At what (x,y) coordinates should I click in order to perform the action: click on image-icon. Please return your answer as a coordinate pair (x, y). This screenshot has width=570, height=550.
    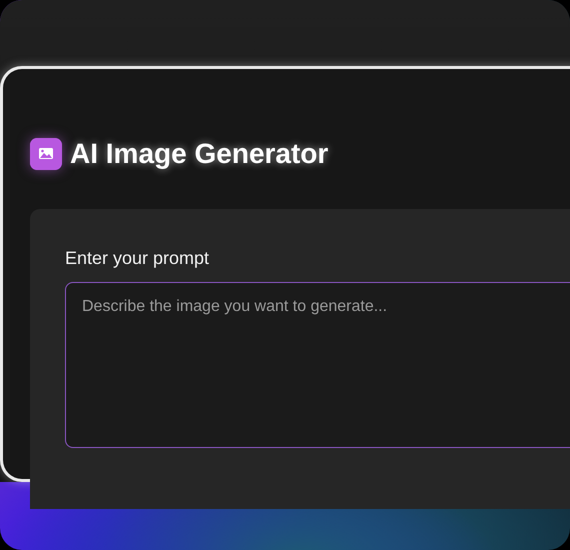
    Looking at the image, I should click on (46, 154).